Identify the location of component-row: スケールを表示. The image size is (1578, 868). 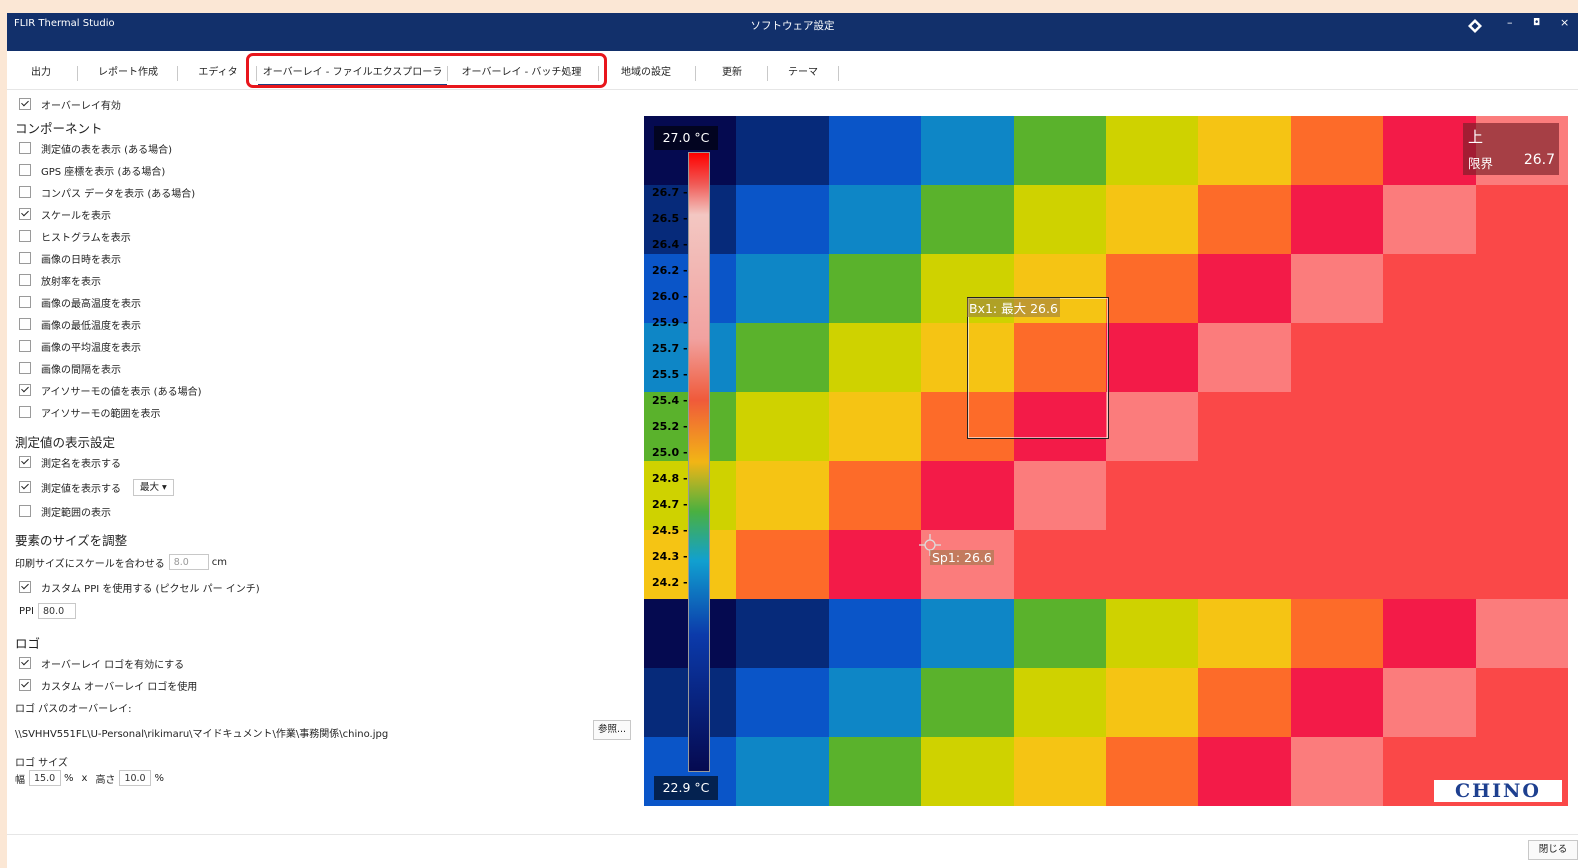
(65, 214).